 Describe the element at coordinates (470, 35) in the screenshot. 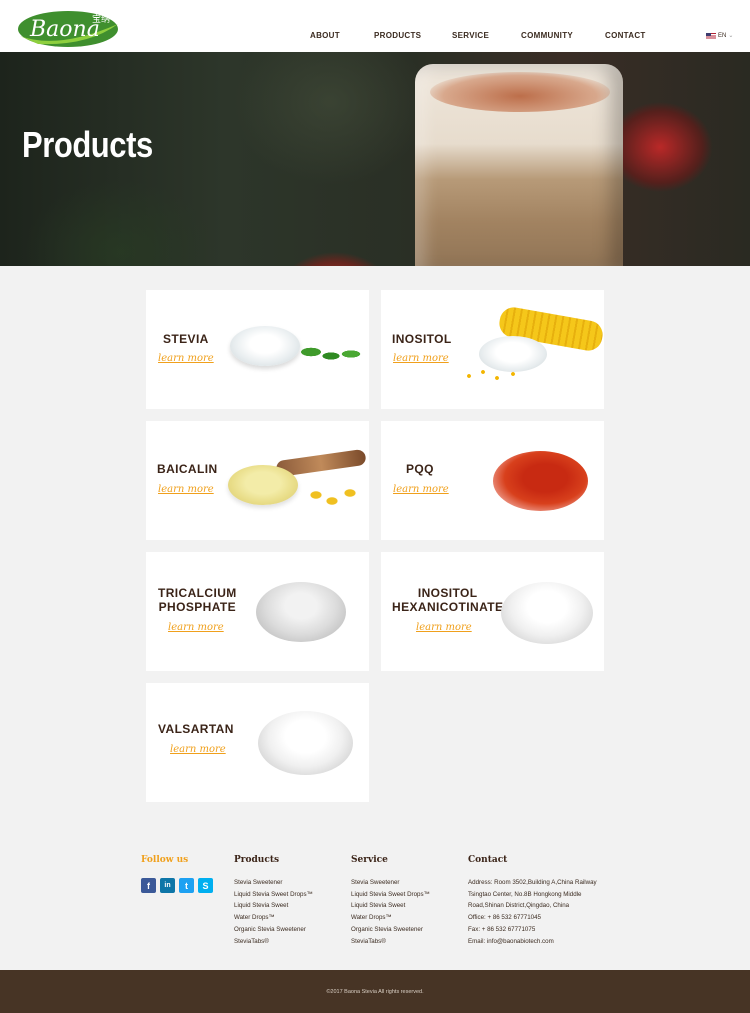

I see `nav-service: SERVICE` at that location.